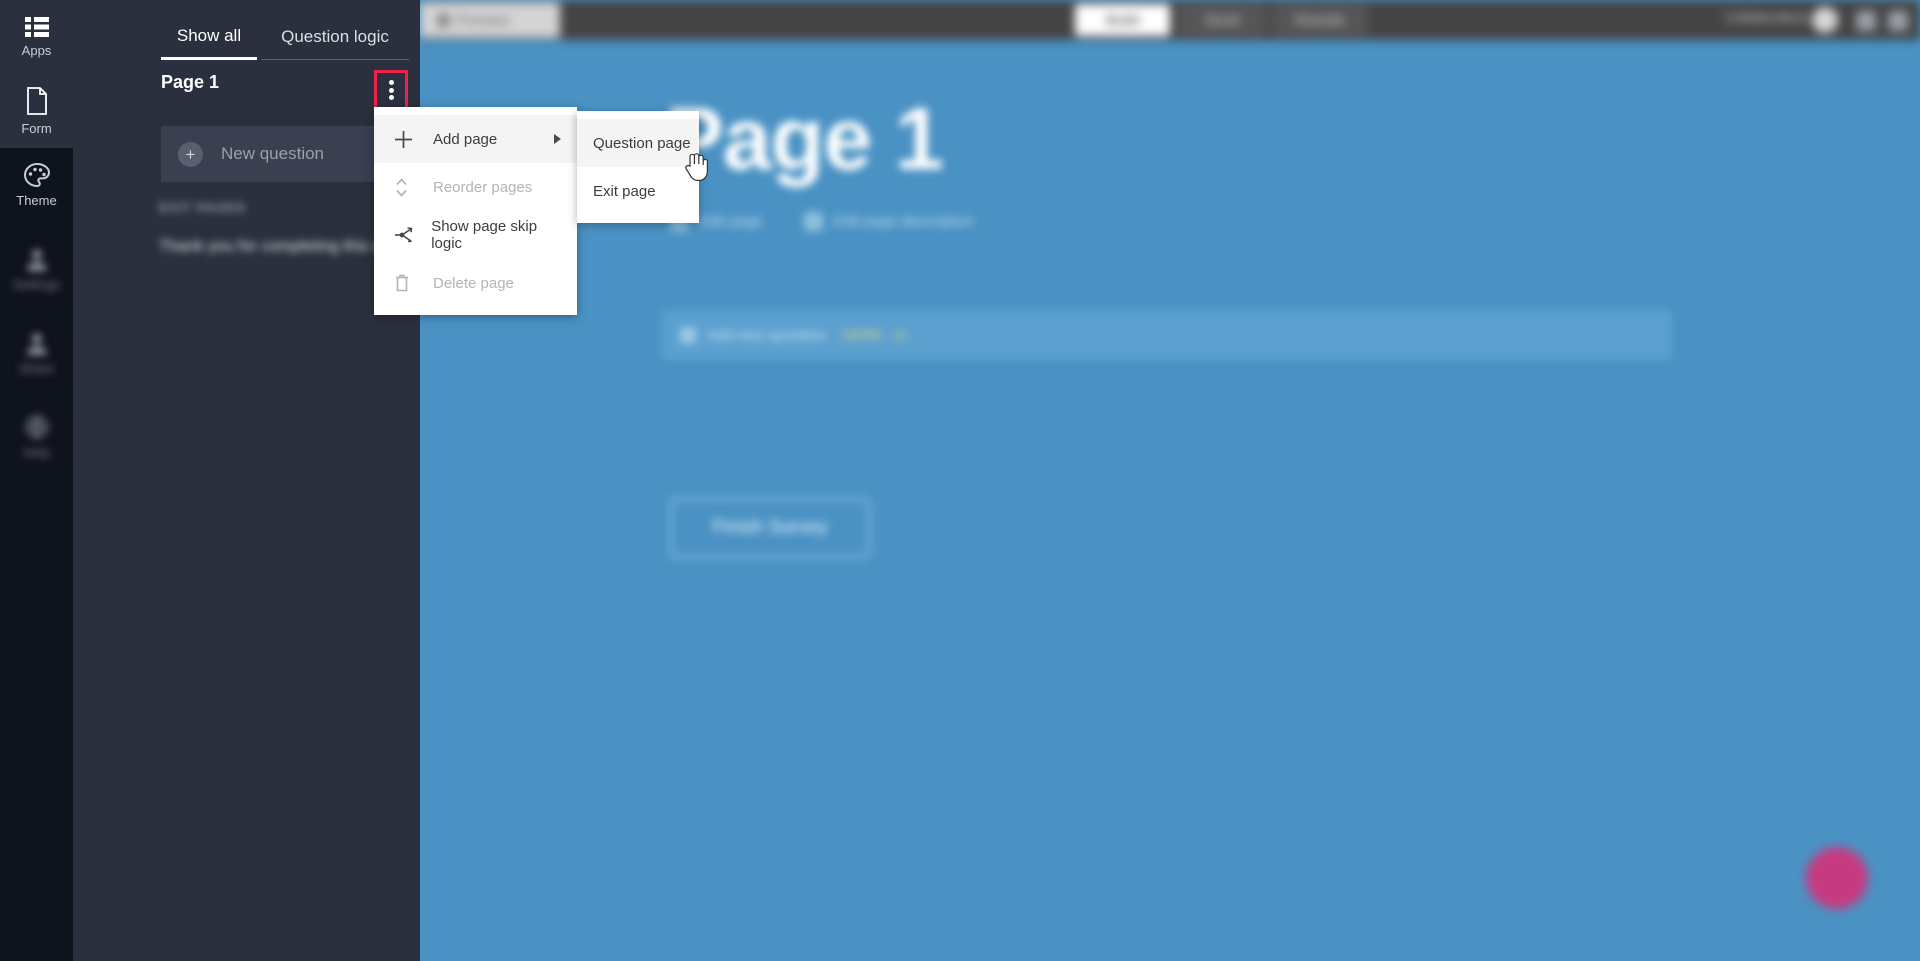 This screenshot has height=961, width=1920. What do you see at coordinates (1825, 20) in the screenshot?
I see `avatar` at bounding box center [1825, 20].